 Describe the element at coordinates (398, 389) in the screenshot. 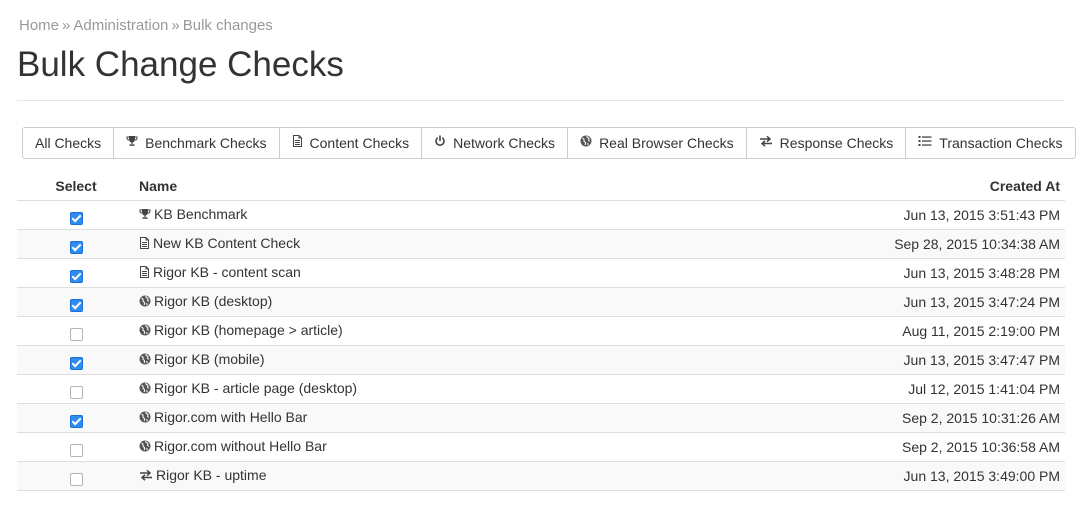

I see `check-name-cell: Rigor KB - article page (desktop)` at that location.